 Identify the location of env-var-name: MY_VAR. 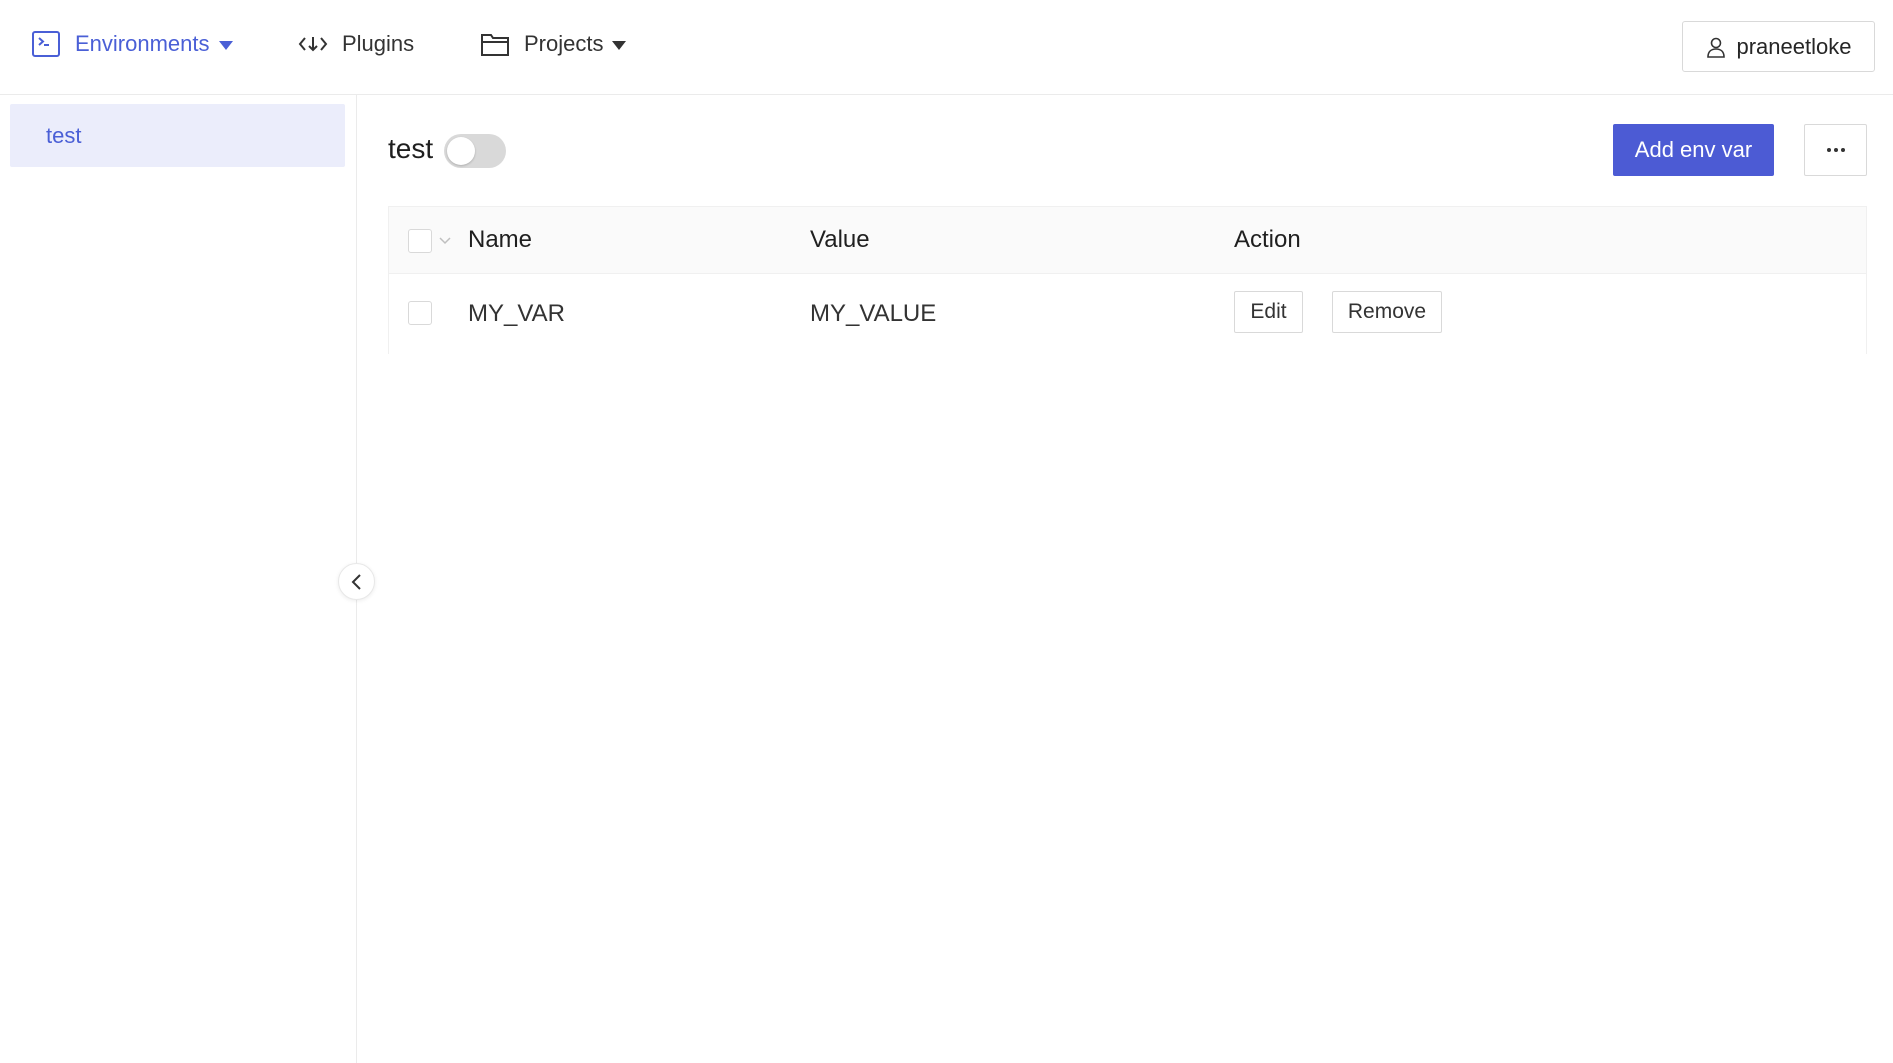
(516, 313).